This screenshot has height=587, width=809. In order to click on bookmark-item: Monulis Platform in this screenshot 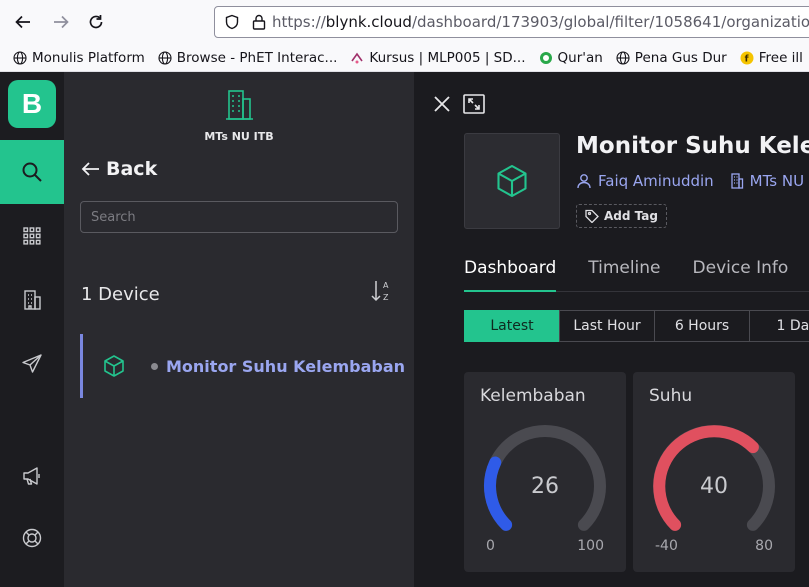, I will do `click(78, 58)`.